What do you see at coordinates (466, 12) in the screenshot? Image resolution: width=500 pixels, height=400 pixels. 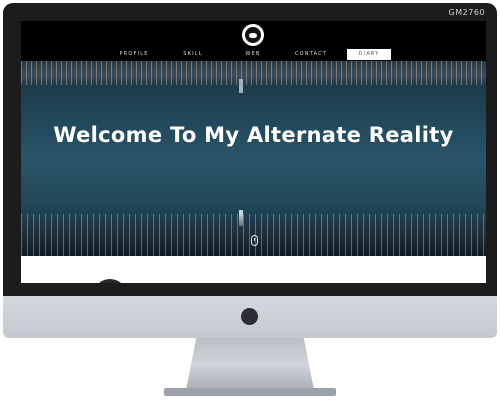 I see `monitor-model-label: GM2760` at bounding box center [466, 12].